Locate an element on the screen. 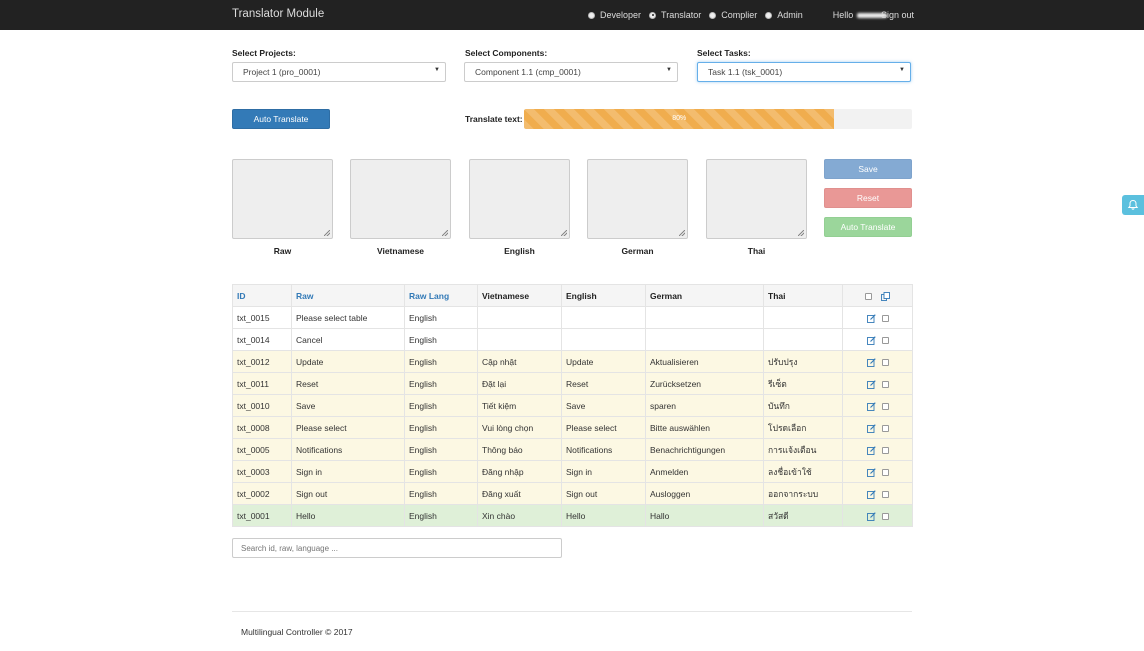 The image size is (1144, 651). auto-translate-side-button: Auto Translate is located at coordinates (868, 227).